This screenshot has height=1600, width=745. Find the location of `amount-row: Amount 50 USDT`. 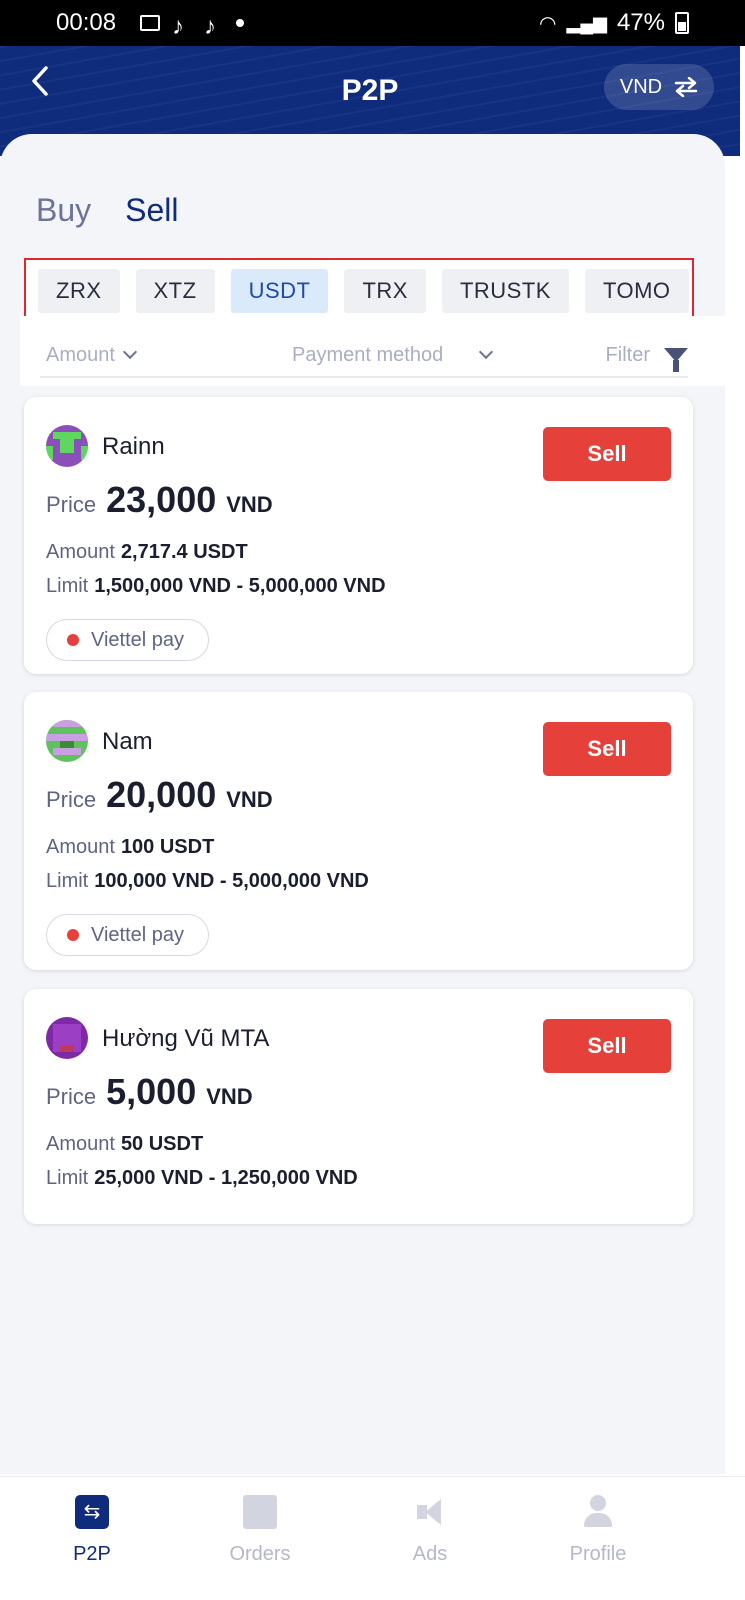

amount-row: Amount 50 USDT is located at coordinates (124, 1144).